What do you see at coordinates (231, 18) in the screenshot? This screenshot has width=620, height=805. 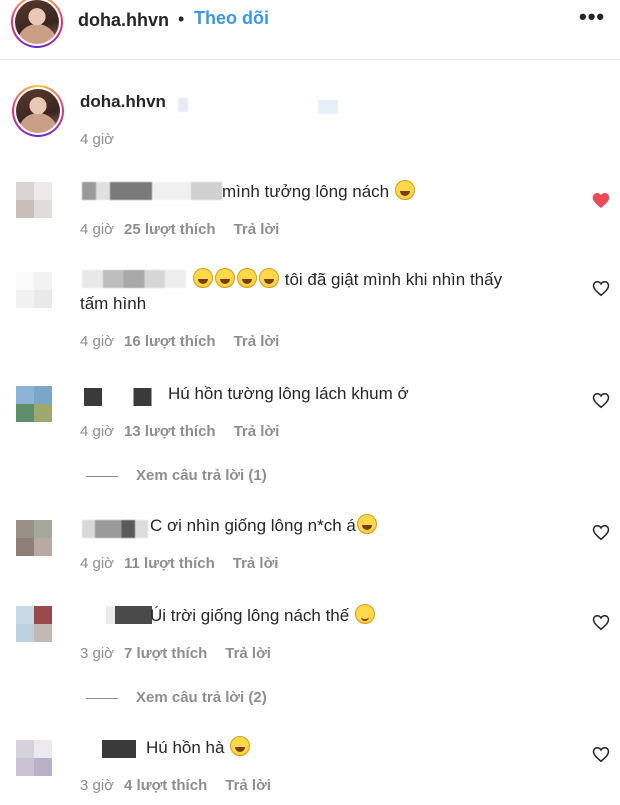 I see `follow-button: Theo dõi` at bounding box center [231, 18].